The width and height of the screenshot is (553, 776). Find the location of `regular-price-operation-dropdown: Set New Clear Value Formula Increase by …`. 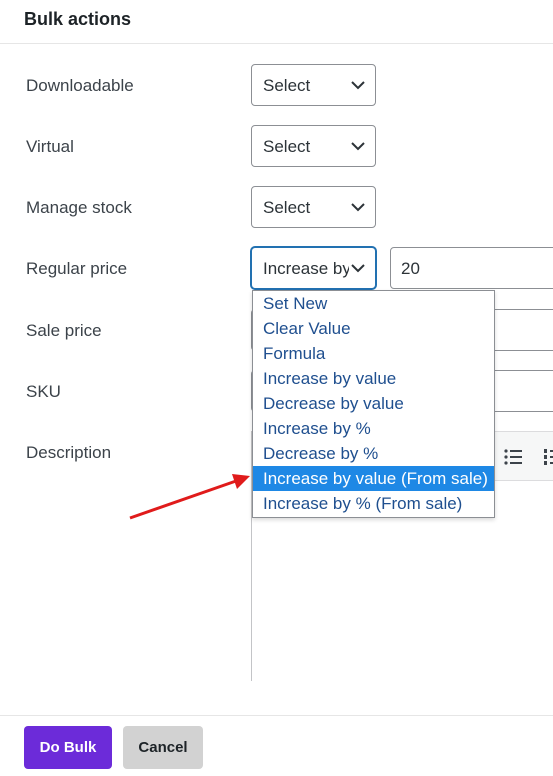

regular-price-operation-dropdown: Set New Clear Value Formula Increase by … is located at coordinates (373, 404).